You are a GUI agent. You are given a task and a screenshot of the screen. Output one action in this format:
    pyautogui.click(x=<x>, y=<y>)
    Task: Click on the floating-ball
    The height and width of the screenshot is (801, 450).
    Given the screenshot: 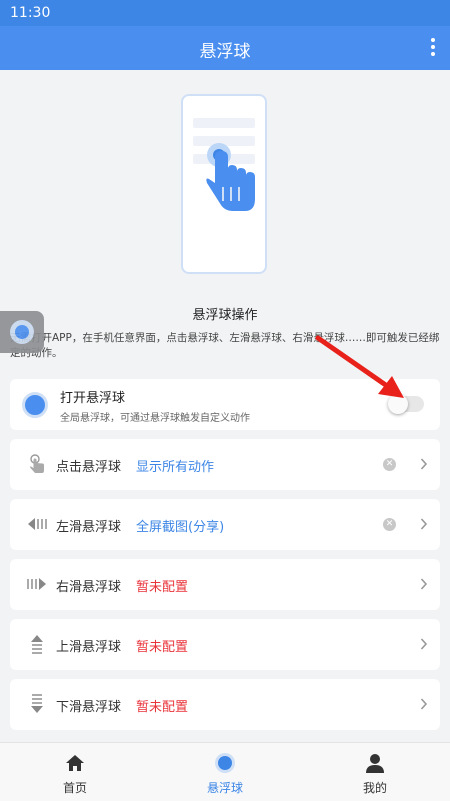 What is the action you would take?
    pyautogui.click(x=22, y=332)
    